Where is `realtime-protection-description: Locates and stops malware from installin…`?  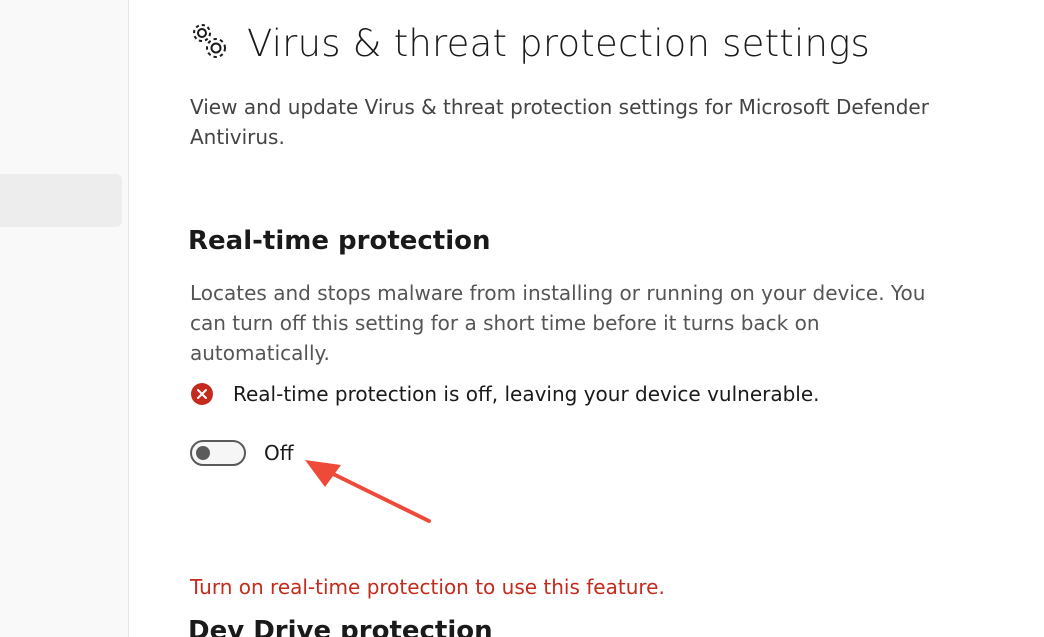 realtime-protection-description: Locates and stops malware from installin… is located at coordinates (558, 323).